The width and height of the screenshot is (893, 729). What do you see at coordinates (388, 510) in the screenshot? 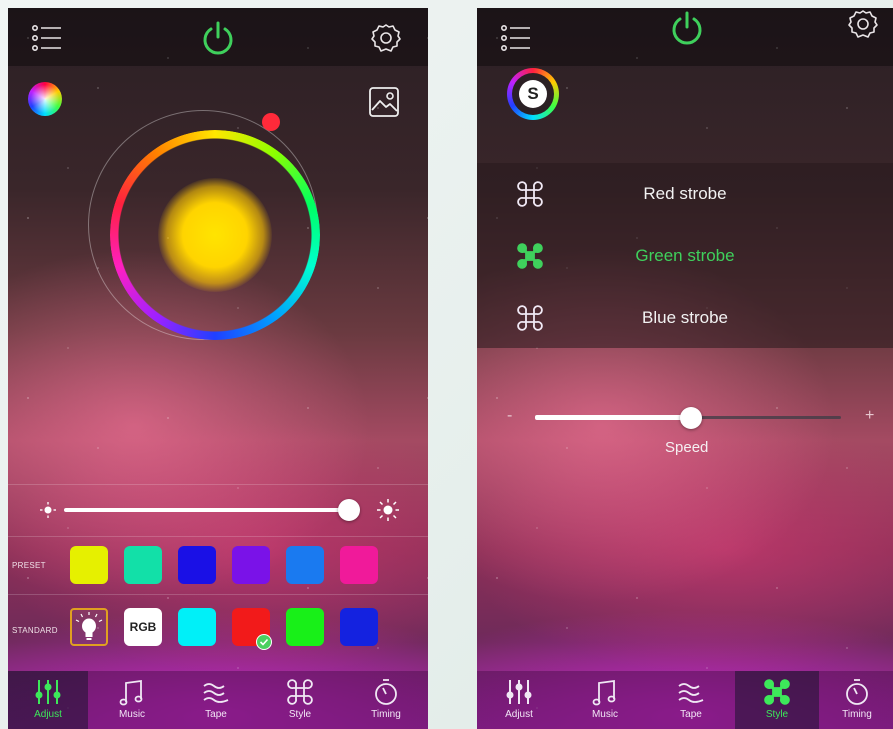
I see `sun-large-icon` at bounding box center [388, 510].